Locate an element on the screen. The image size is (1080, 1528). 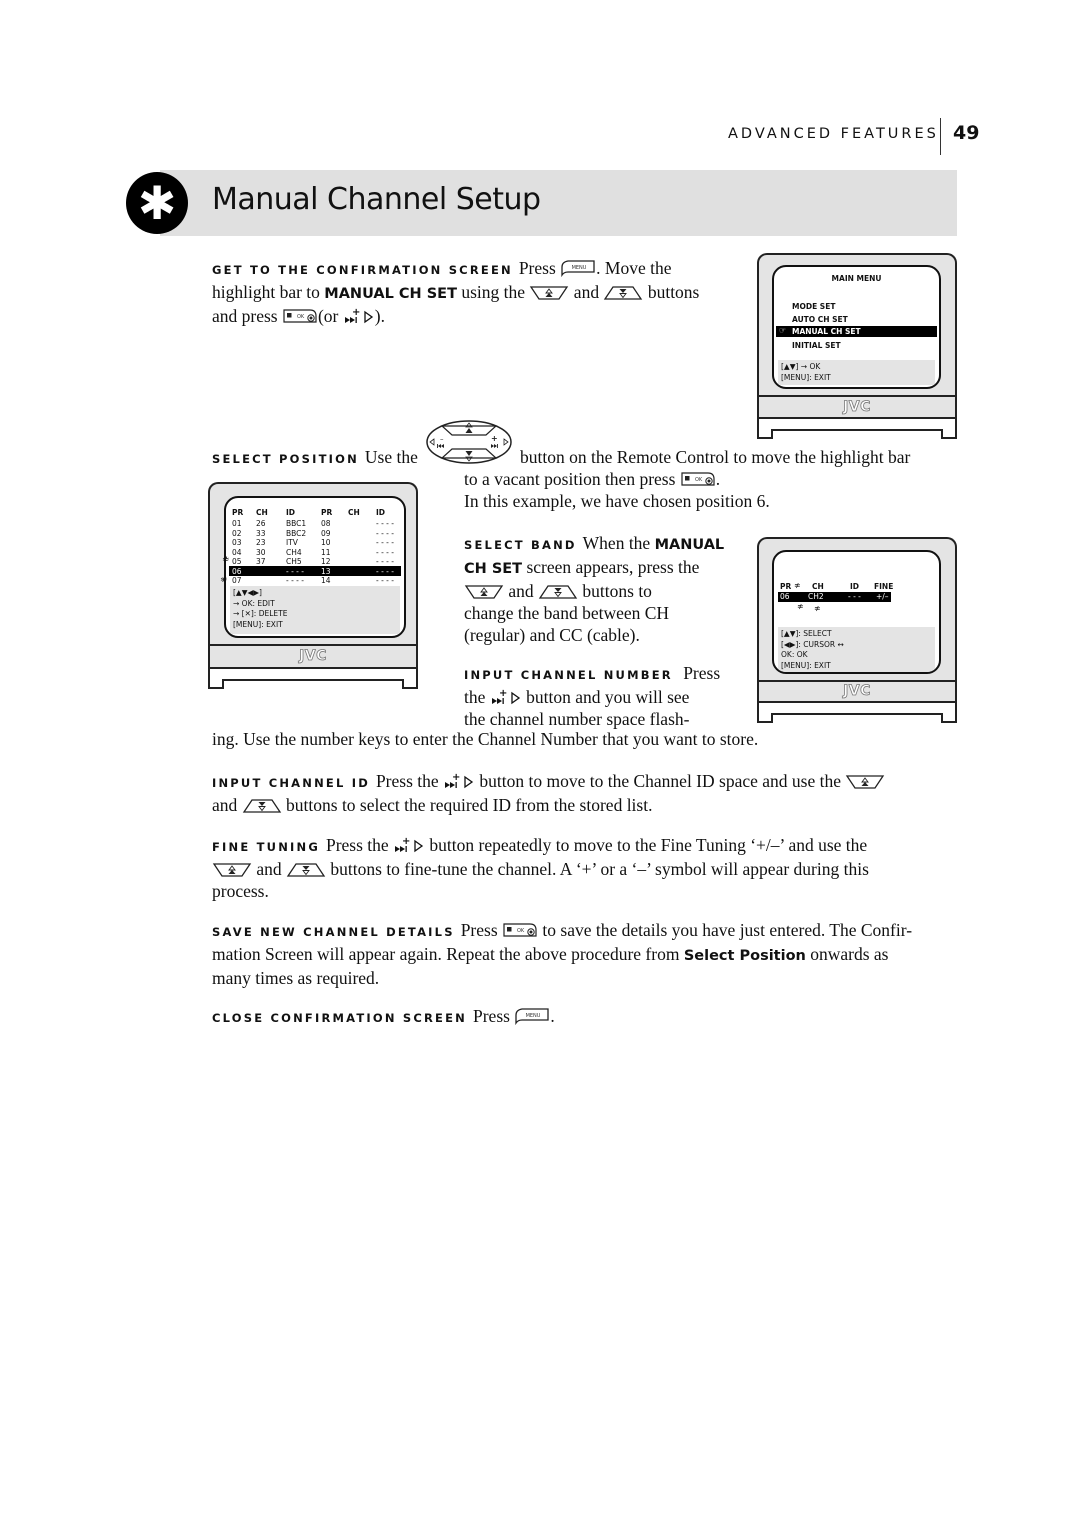
section-lead: SAVE NEW CHANNEL DETAILS is located at coordinates (333, 932).